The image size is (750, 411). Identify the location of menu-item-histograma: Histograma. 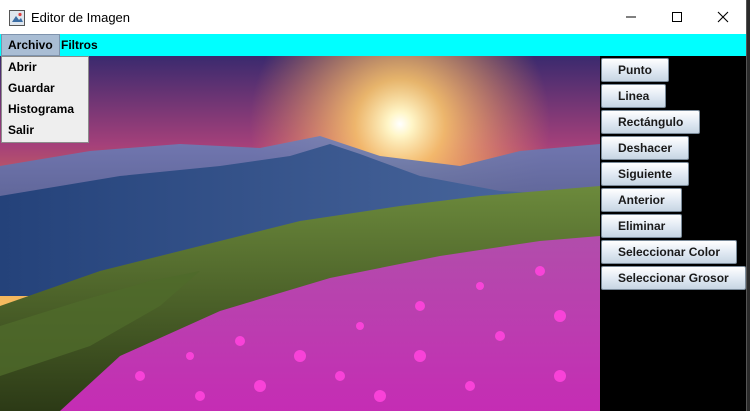
(45, 109).